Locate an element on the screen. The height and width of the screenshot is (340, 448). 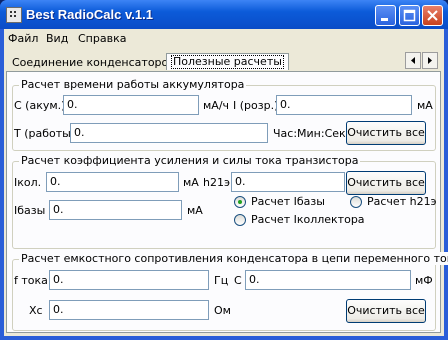
radio-calc-collector-current-label: Расчет Iколлектора is located at coordinates (308, 219).